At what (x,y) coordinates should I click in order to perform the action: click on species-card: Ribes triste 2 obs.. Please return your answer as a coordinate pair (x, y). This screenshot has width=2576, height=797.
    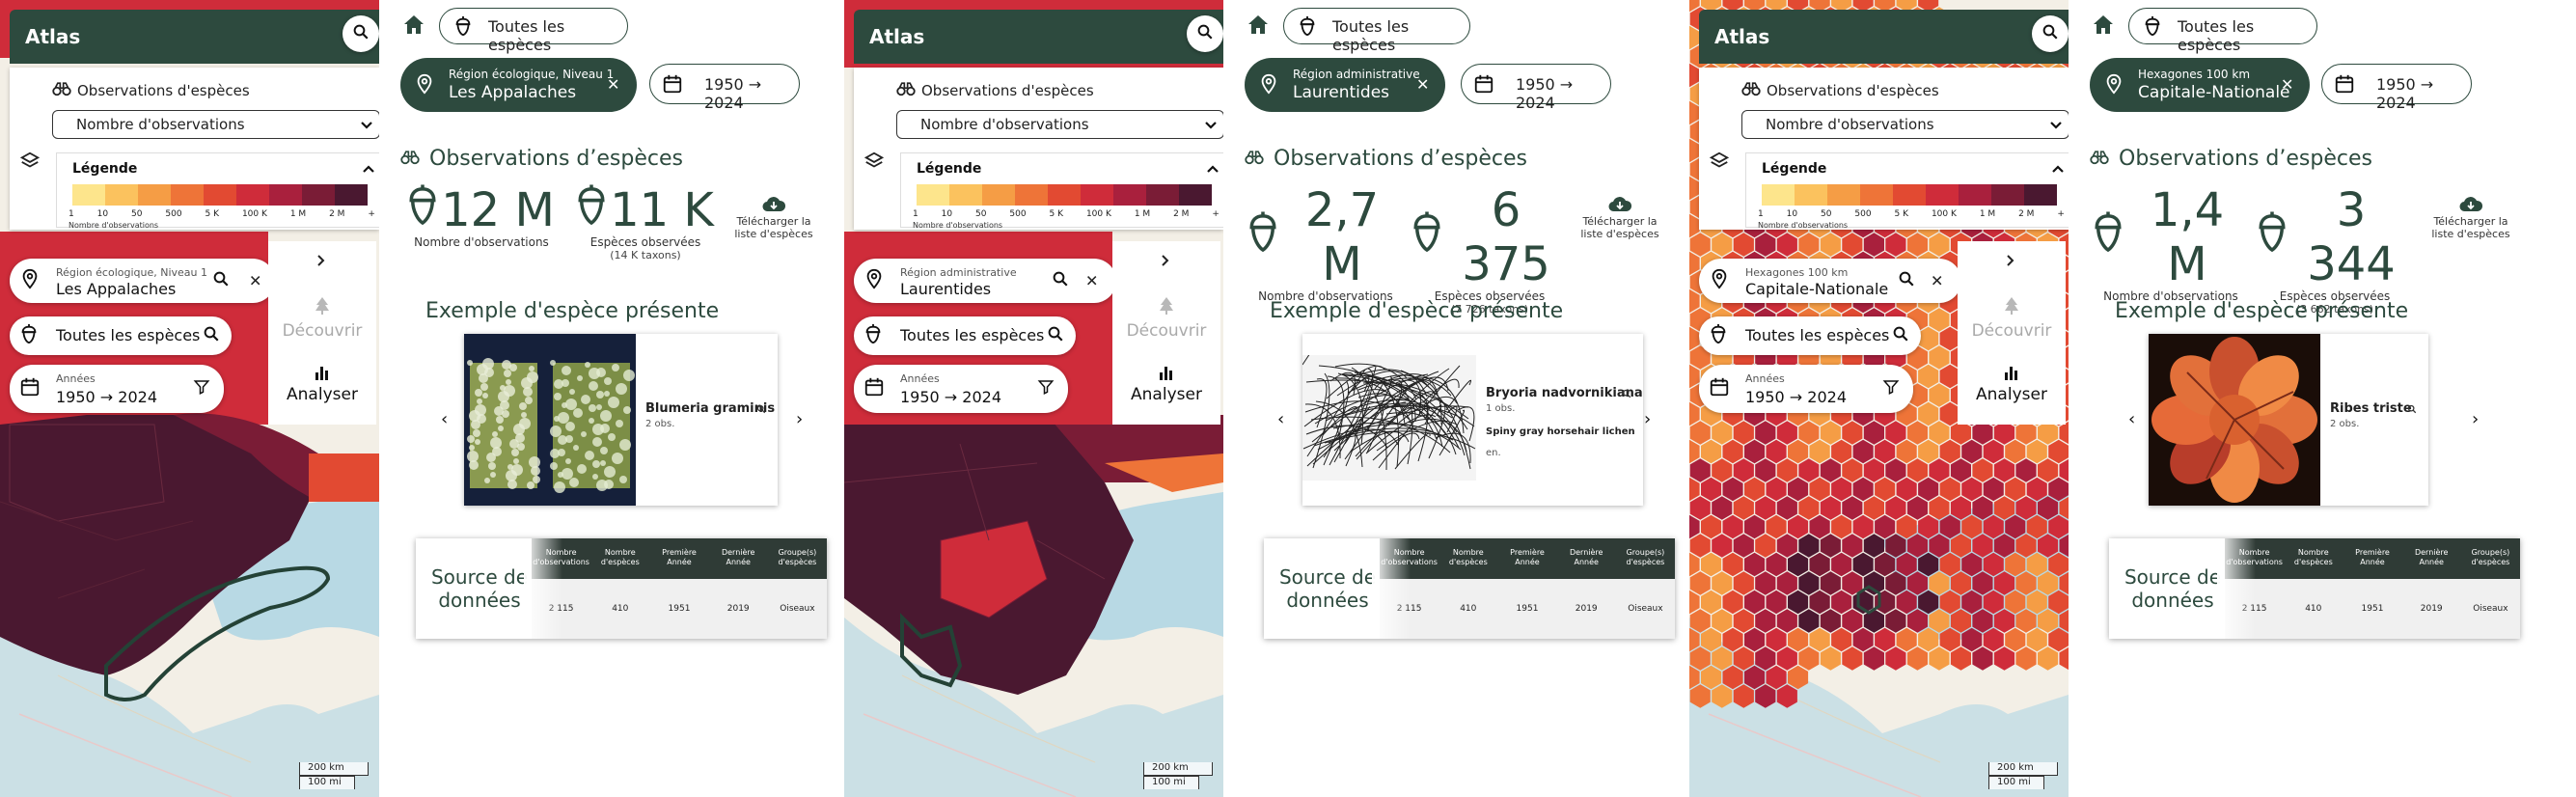
    Looking at the image, I should click on (2289, 420).